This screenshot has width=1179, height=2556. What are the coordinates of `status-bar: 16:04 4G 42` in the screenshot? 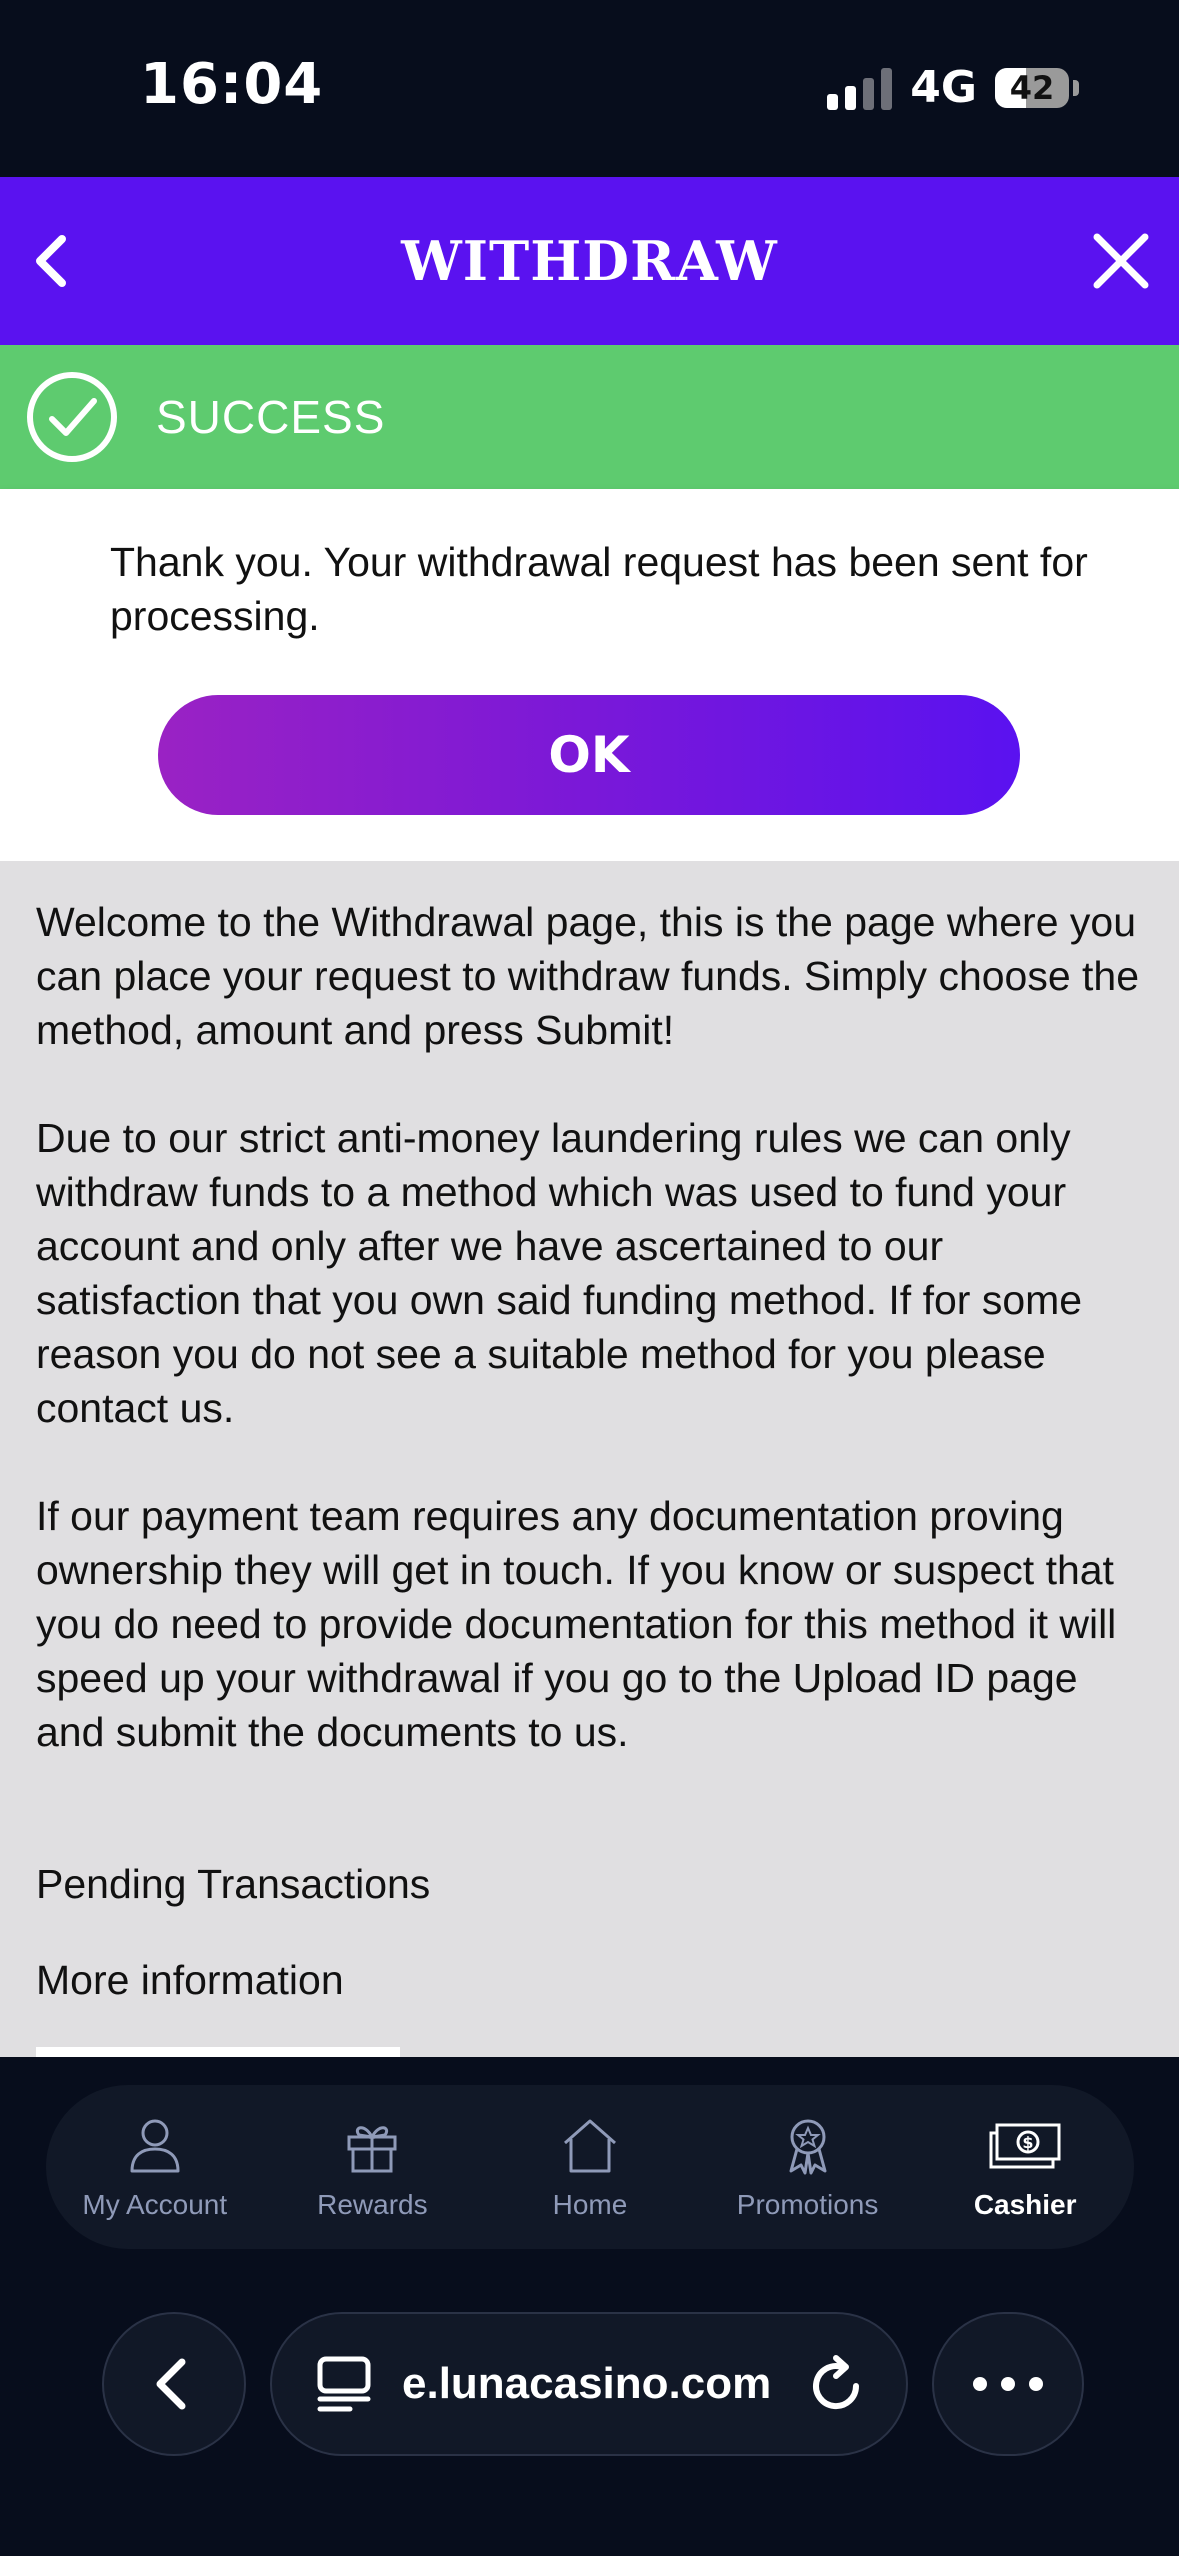 It's located at (589, 88).